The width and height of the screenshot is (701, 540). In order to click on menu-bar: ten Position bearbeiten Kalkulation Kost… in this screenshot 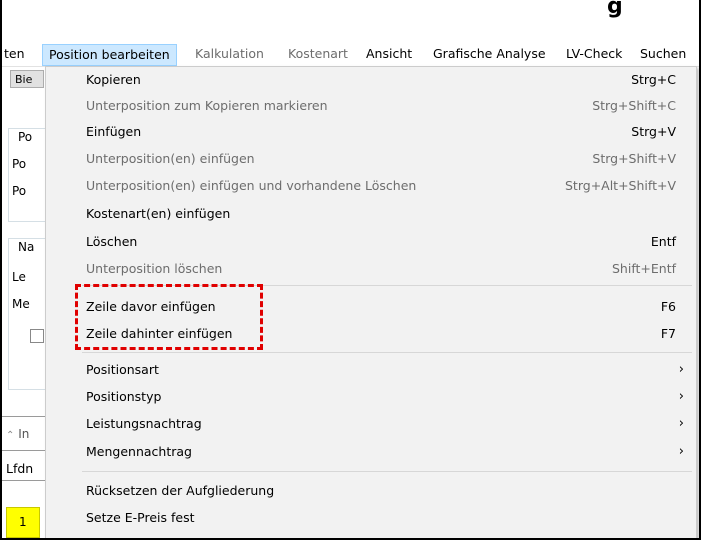, I will do `click(350, 55)`.